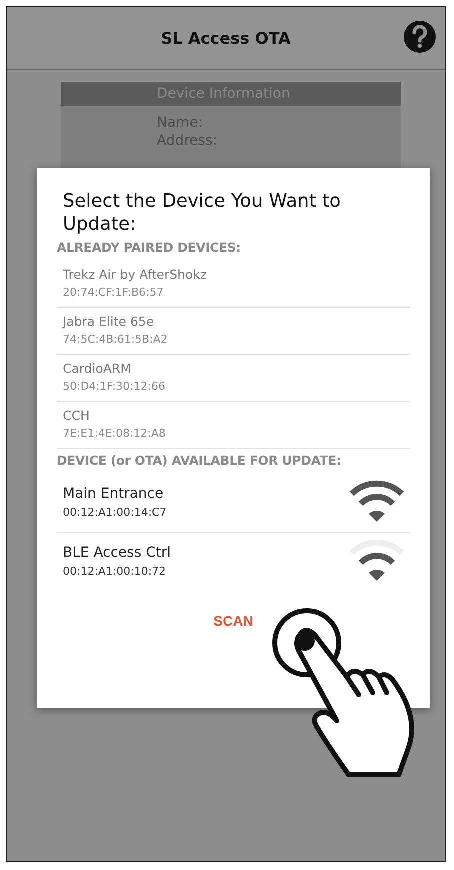 The width and height of the screenshot is (454, 870). Describe the element at coordinates (77, 415) in the screenshot. I see `device-name: CCH` at that location.